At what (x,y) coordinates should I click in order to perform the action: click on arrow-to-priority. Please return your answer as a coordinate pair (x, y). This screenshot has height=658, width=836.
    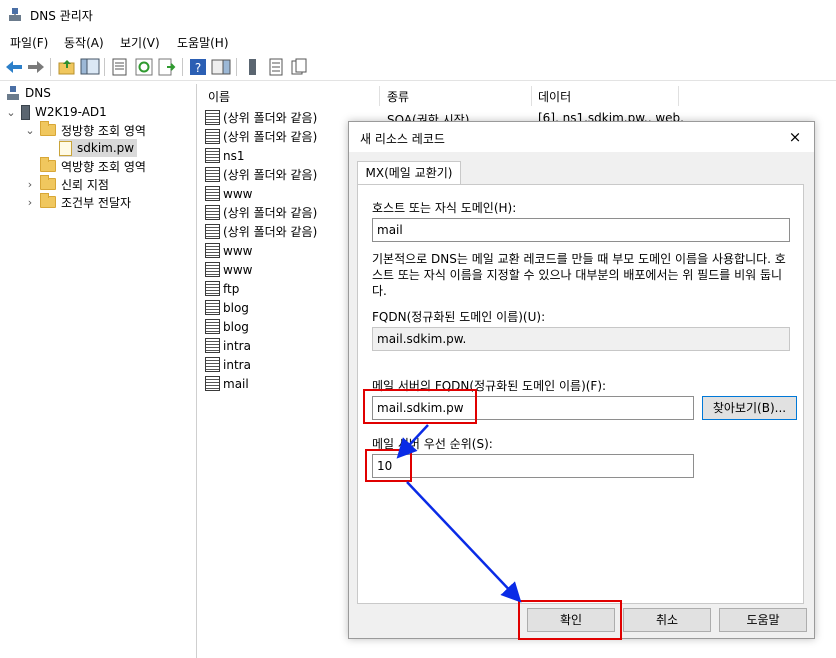
    Looking at the image, I should click on (412, 441).